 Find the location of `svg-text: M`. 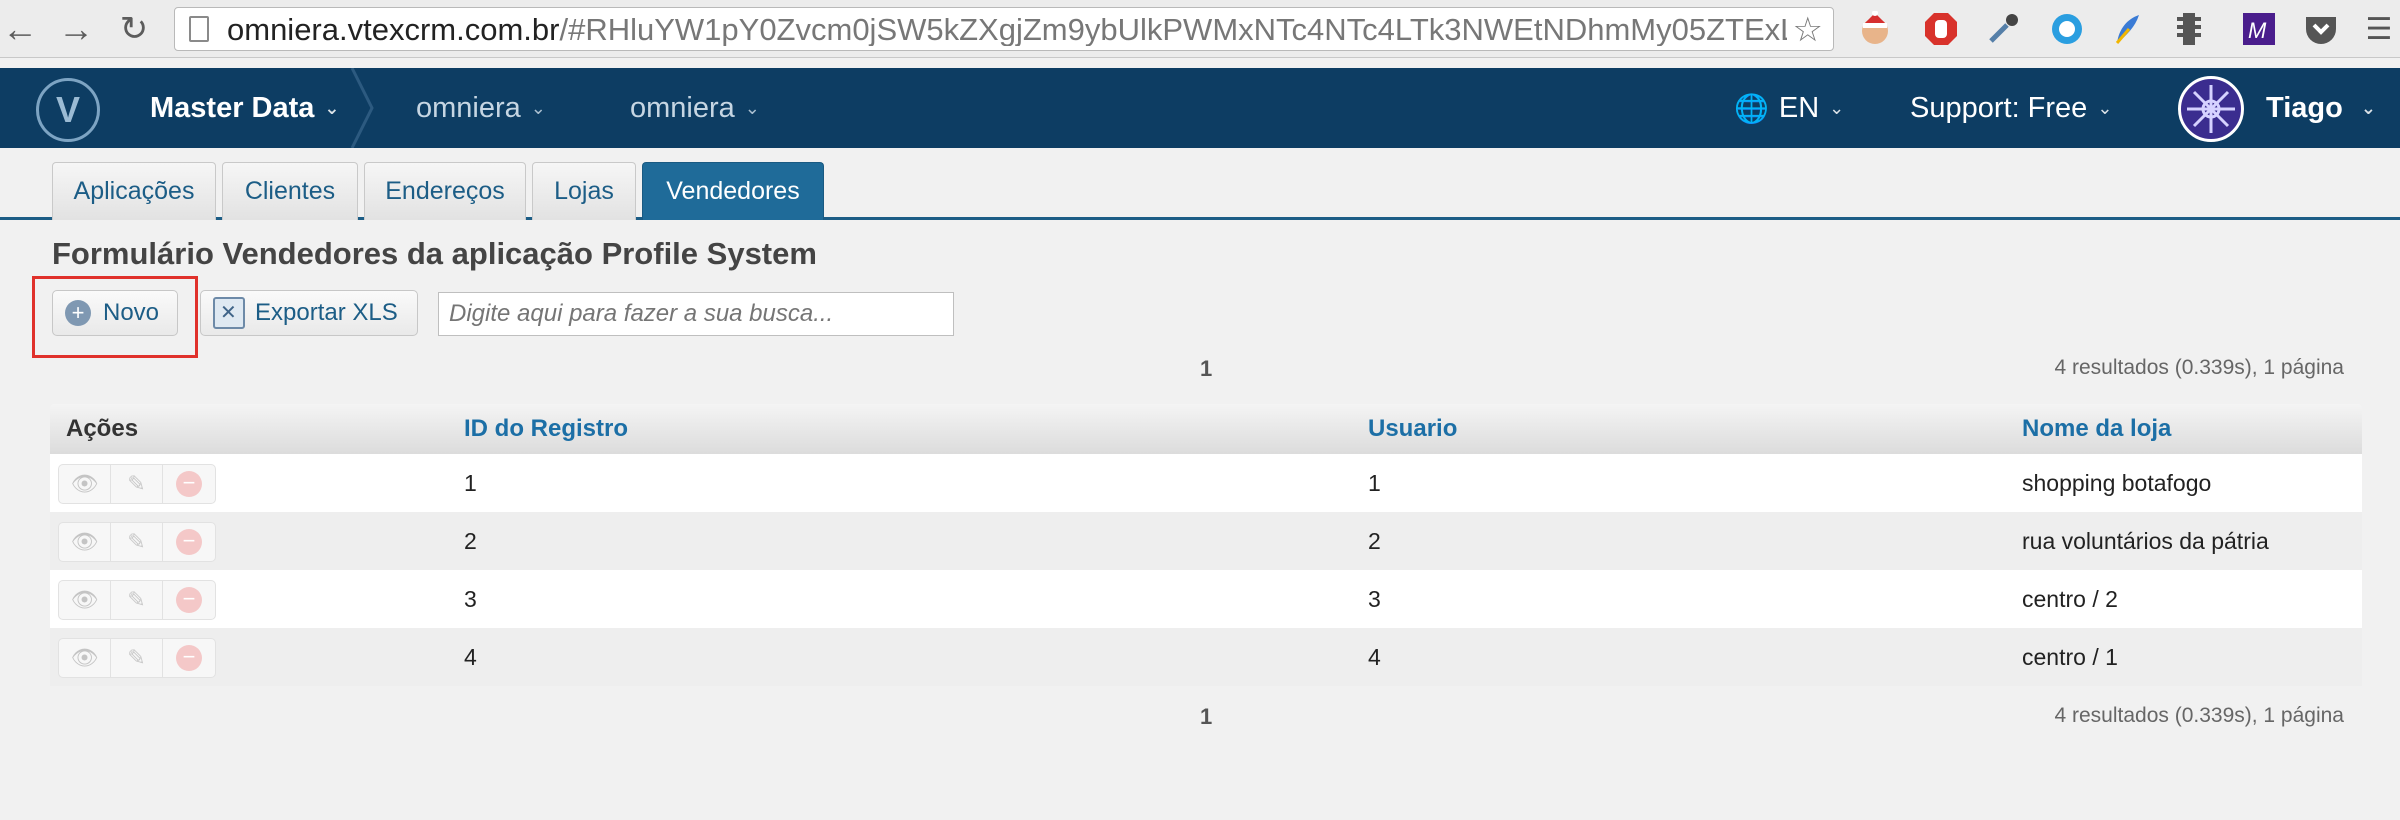

svg-text: M is located at coordinates (2257, 30).